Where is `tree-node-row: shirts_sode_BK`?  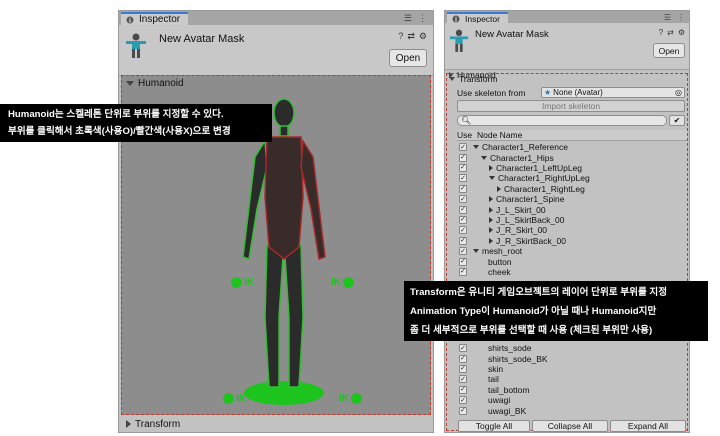
tree-node-row: shirts_sode_BK is located at coordinates (573, 358).